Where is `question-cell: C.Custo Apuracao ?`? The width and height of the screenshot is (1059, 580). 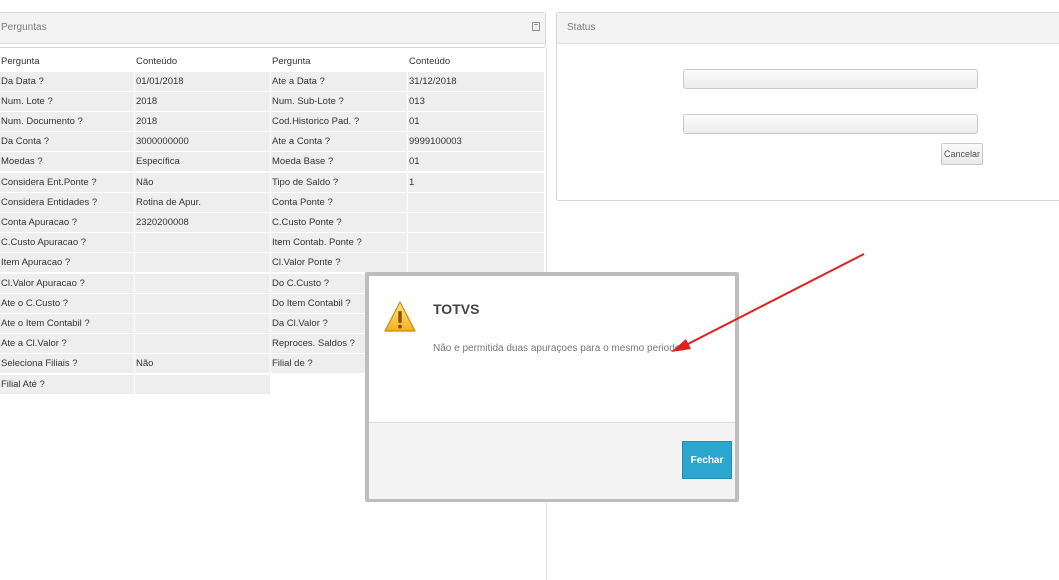 question-cell: C.Custo Apuracao ? is located at coordinates (67, 243).